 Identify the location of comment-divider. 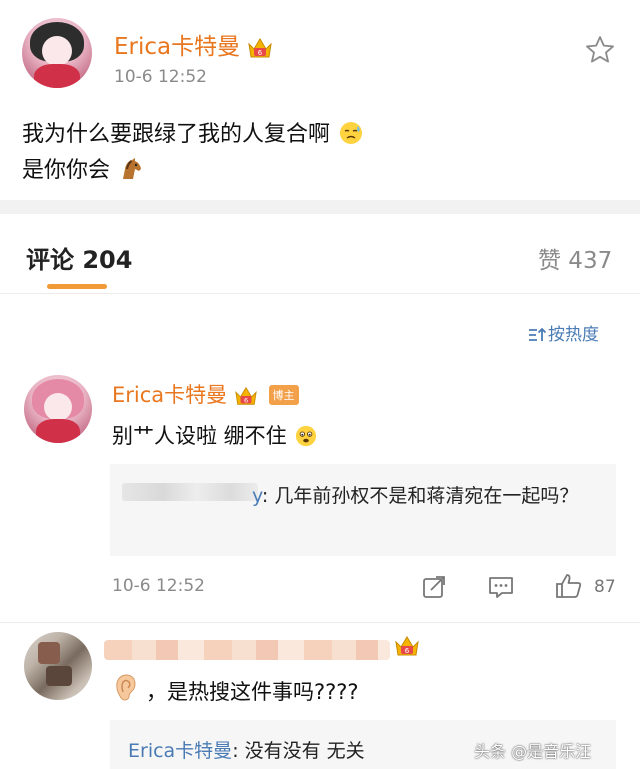
(320, 622).